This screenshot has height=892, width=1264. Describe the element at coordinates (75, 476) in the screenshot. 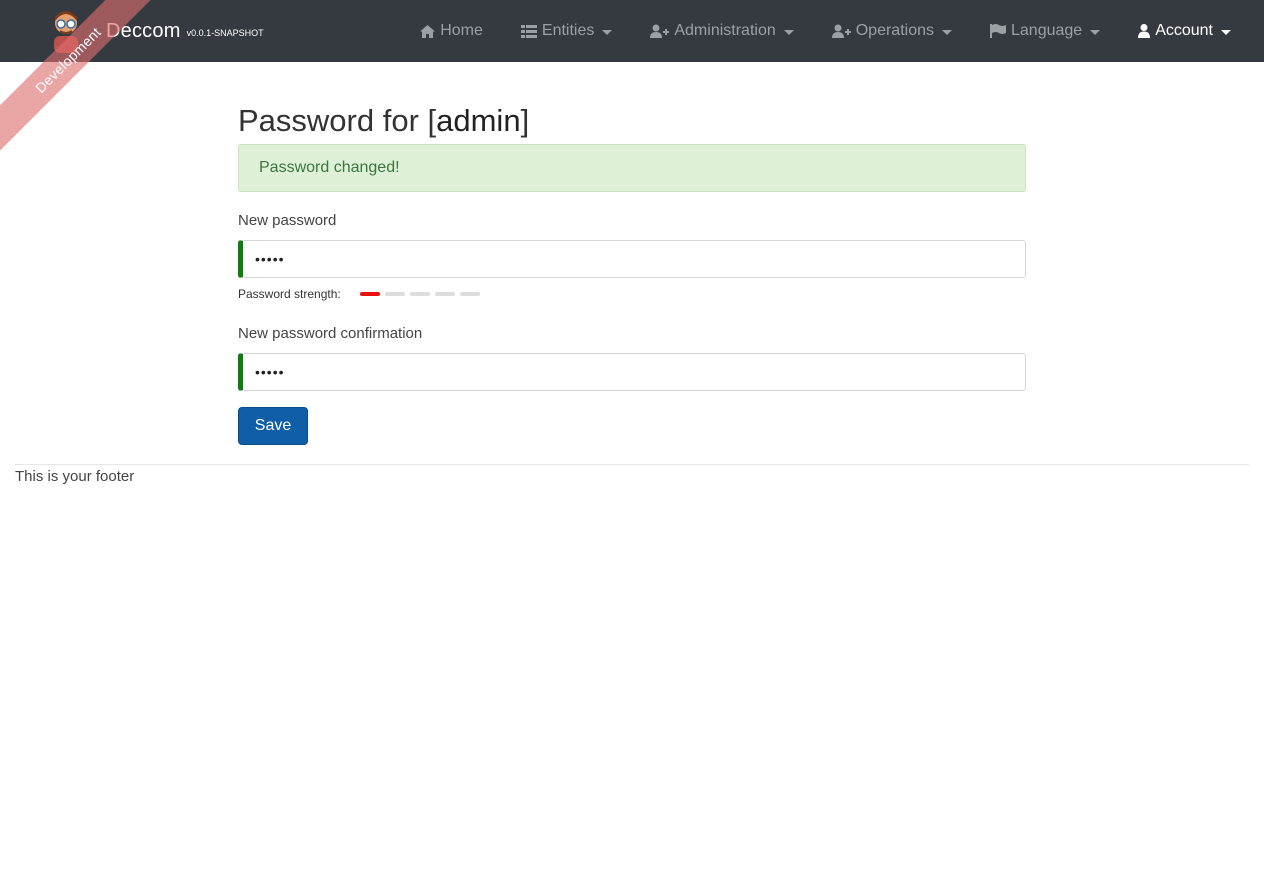

I see `footer-text: This is your footer` at that location.